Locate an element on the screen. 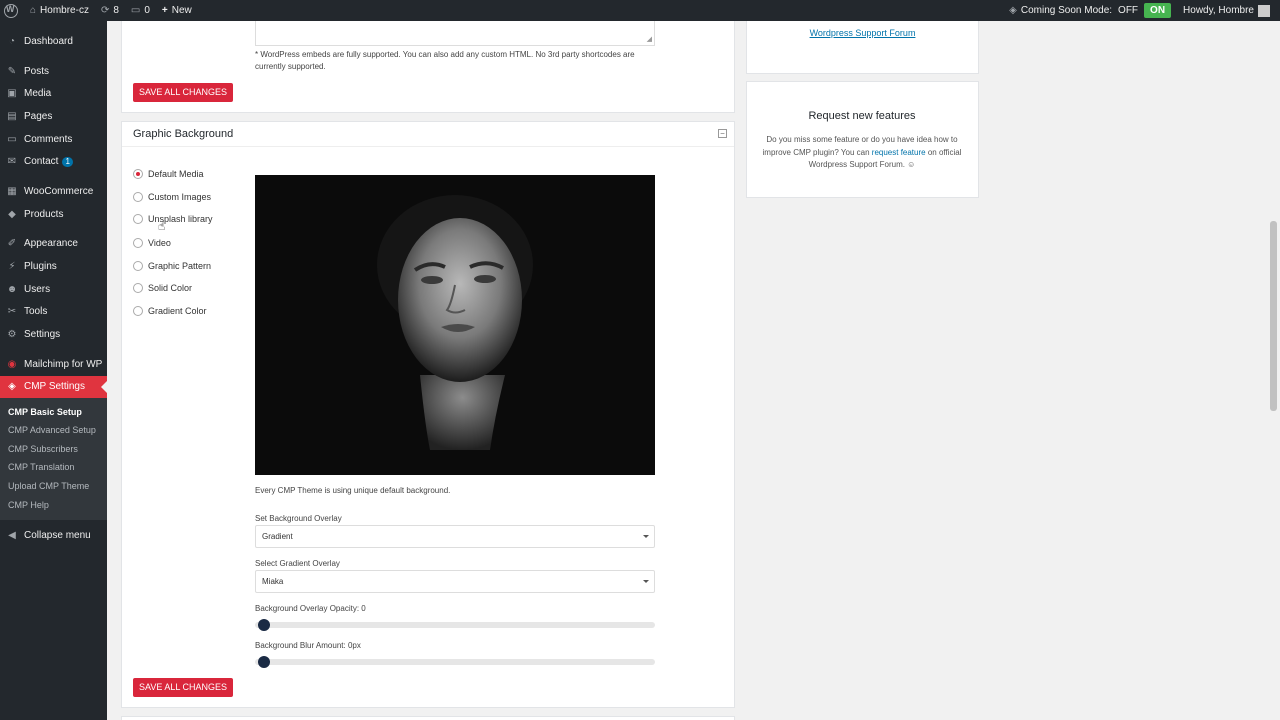  sidebar-item-media: ▣ Media is located at coordinates (53, 93).